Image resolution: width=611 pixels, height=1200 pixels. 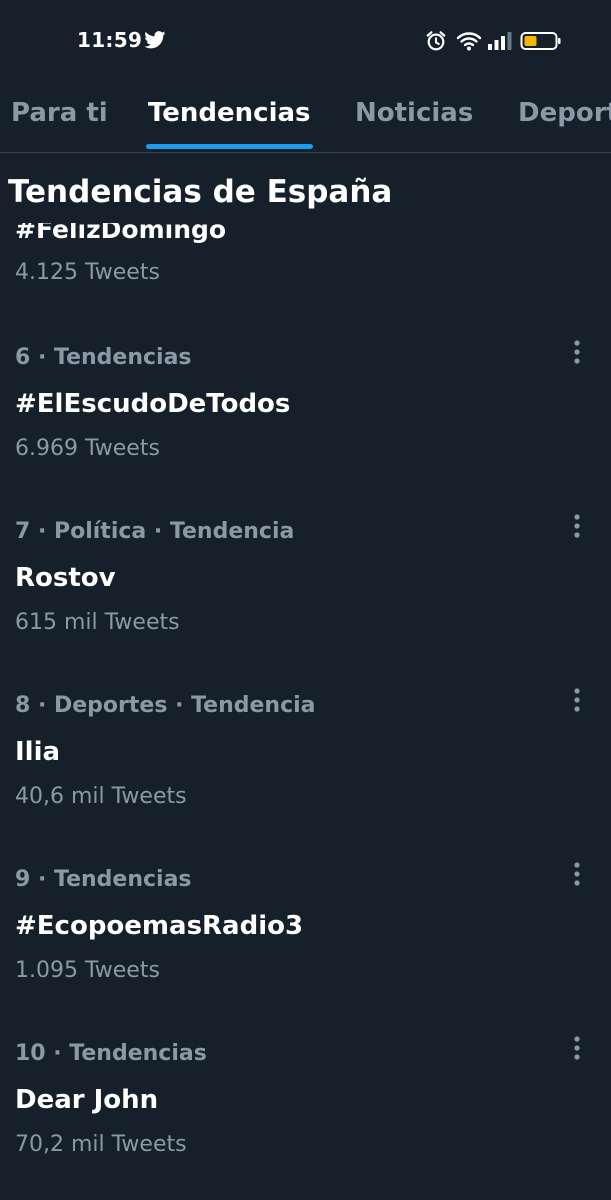 What do you see at coordinates (500, 41) in the screenshot?
I see `signal-icon` at bounding box center [500, 41].